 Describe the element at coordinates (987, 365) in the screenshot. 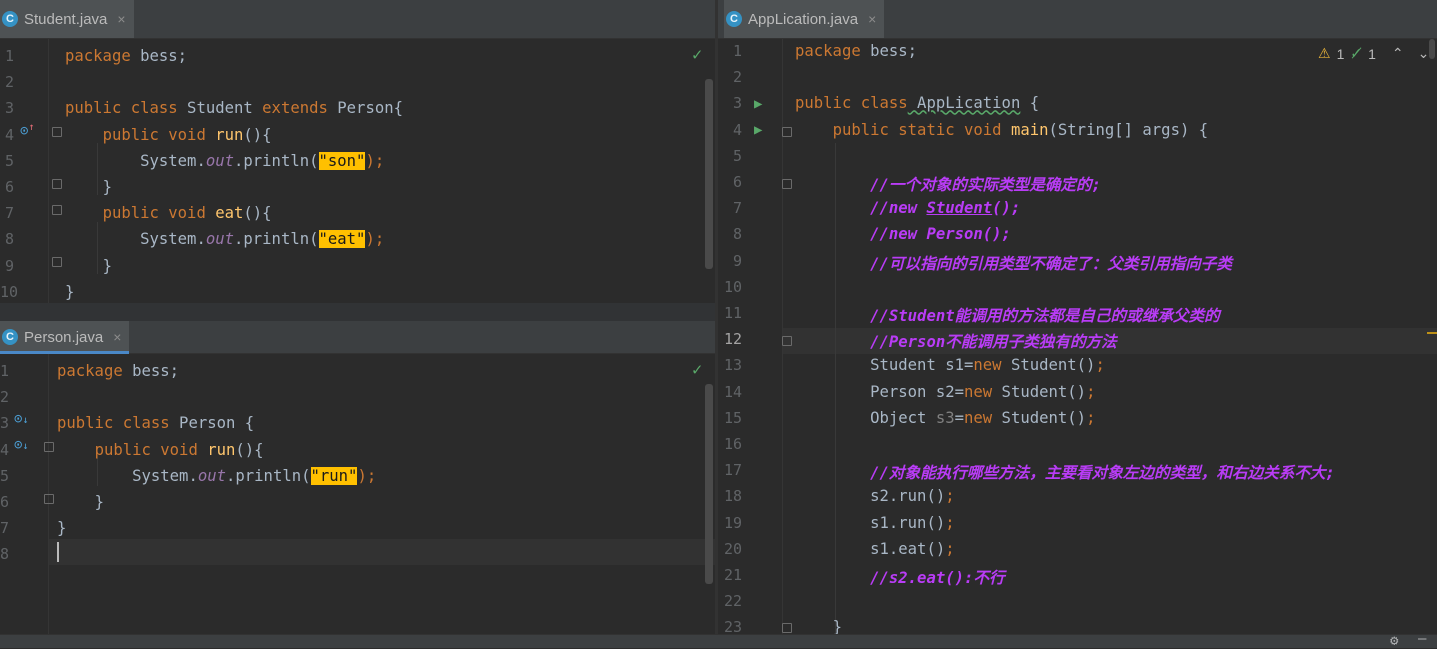

I see `keyword: new` at that location.